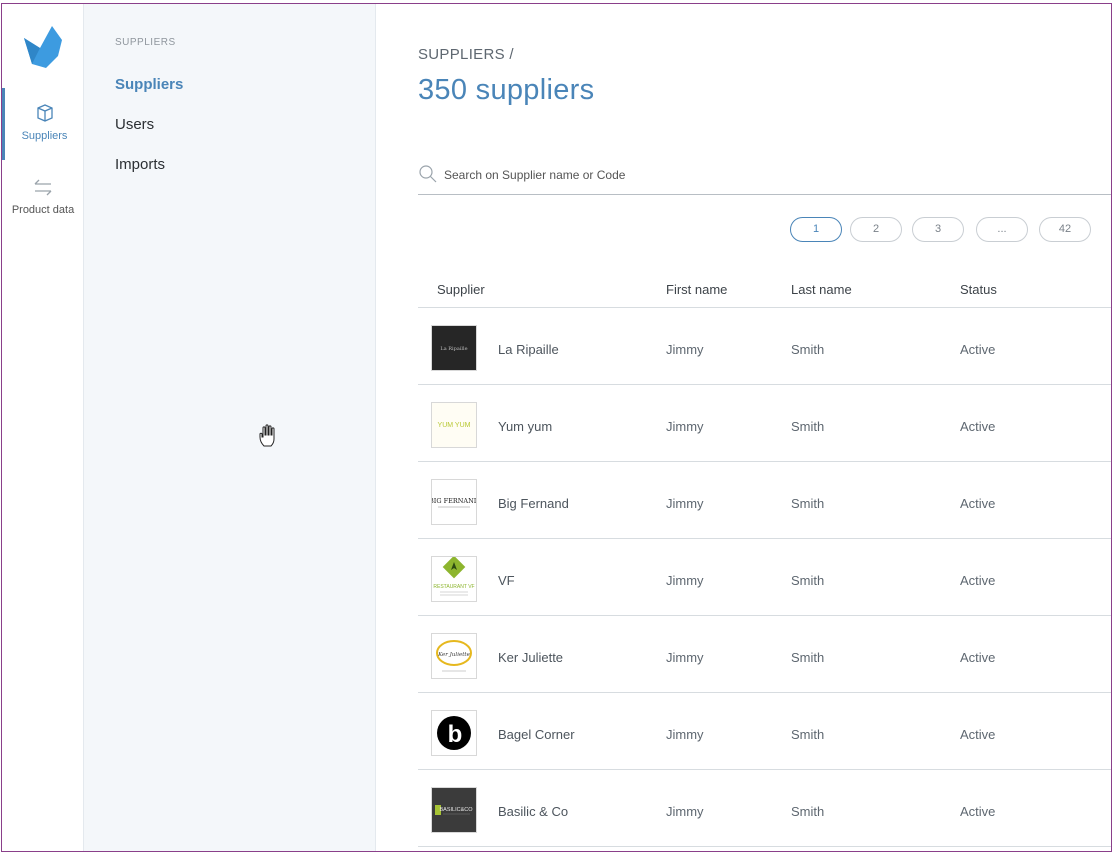 This screenshot has width=1120, height=860. I want to click on column-header-first-name: First name, so click(696, 289).